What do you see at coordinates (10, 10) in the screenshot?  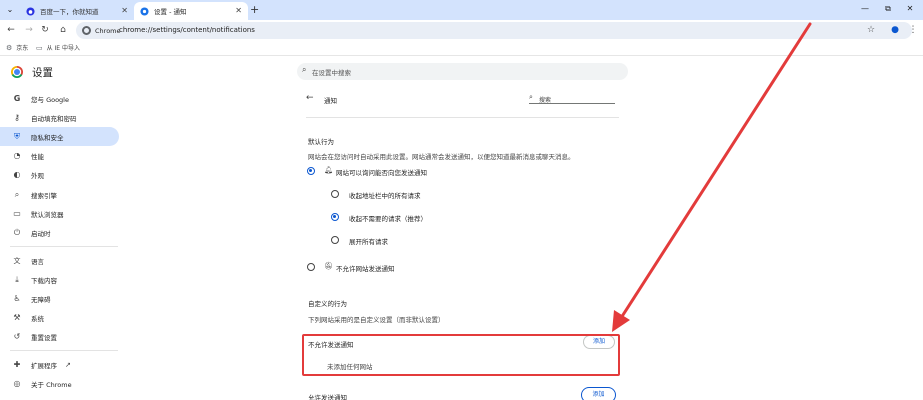 I see `tab-search-icon: ⌄` at bounding box center [10, 10].